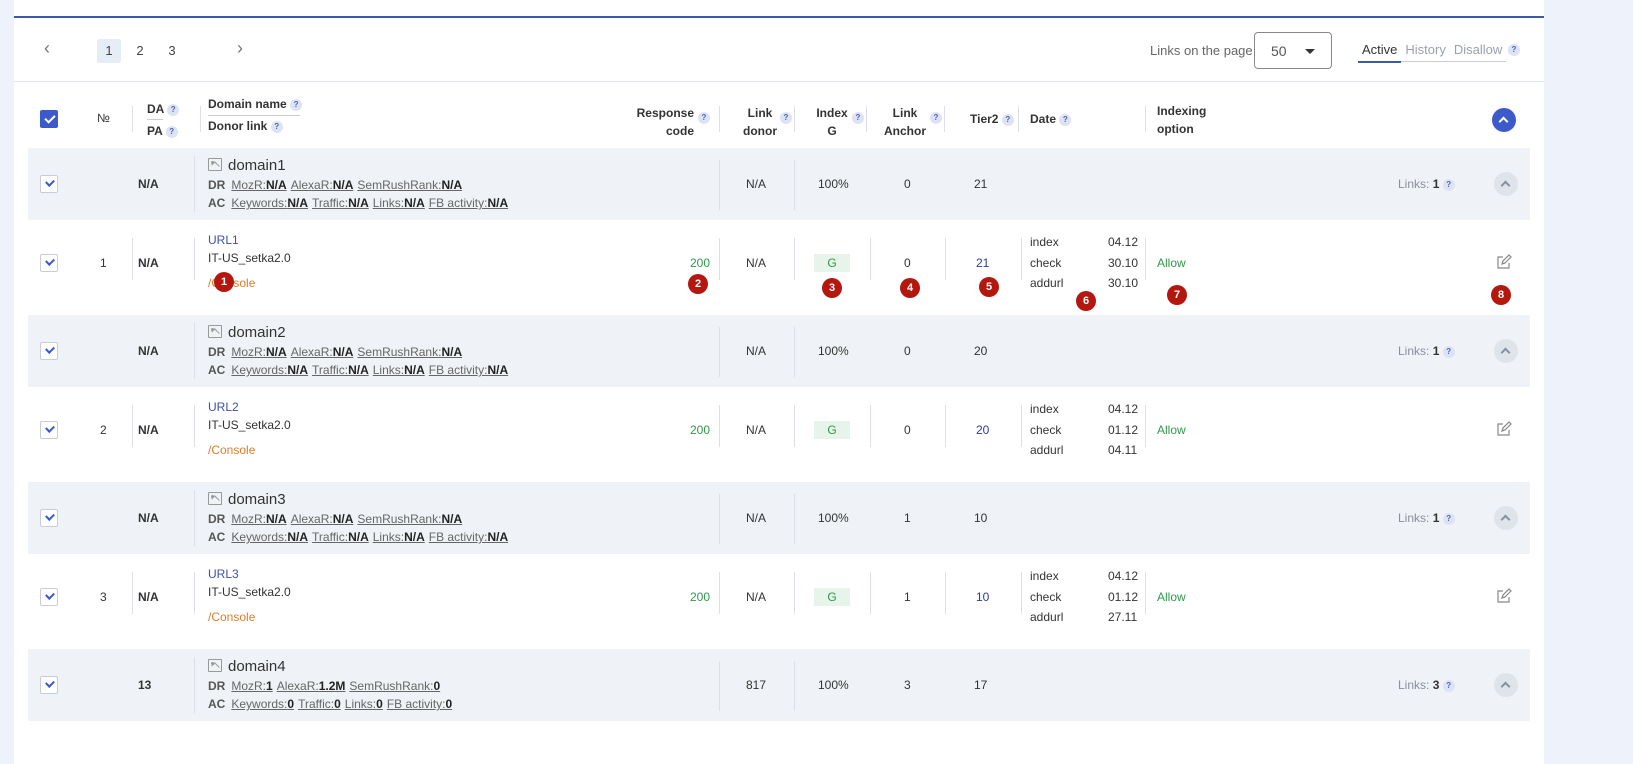 Image resolution: width=1633 pixels, height=764 pixels. Describe the element at coordinates (223, 240) in the screenshot. I see `donor-url-link: URL1` at that location.